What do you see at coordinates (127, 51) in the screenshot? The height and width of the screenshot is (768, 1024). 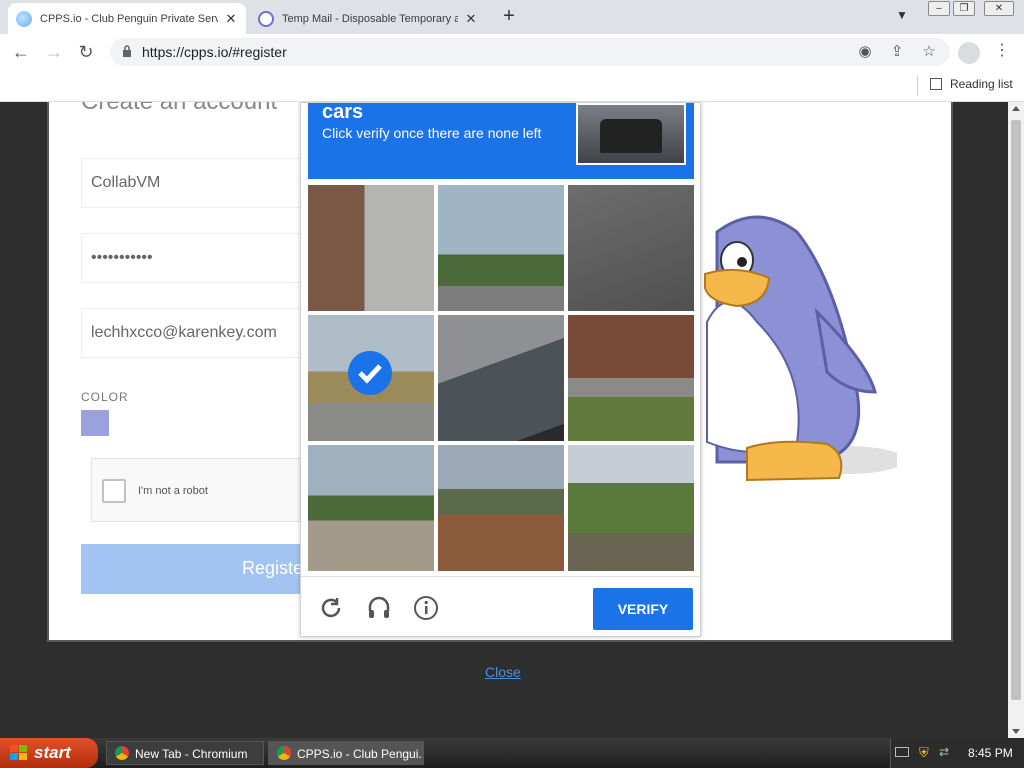 I see `lock-icon` at bounding box center [127, 51].